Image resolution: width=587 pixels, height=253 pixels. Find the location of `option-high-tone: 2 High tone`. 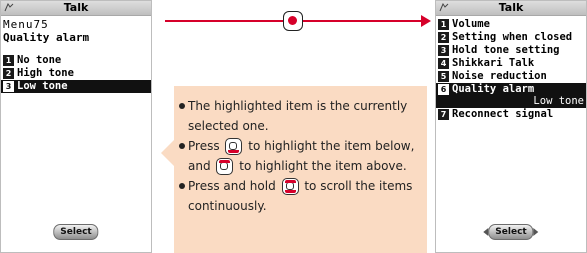

option-high-tone: 2 High tone is located at coordinates (76, 73).